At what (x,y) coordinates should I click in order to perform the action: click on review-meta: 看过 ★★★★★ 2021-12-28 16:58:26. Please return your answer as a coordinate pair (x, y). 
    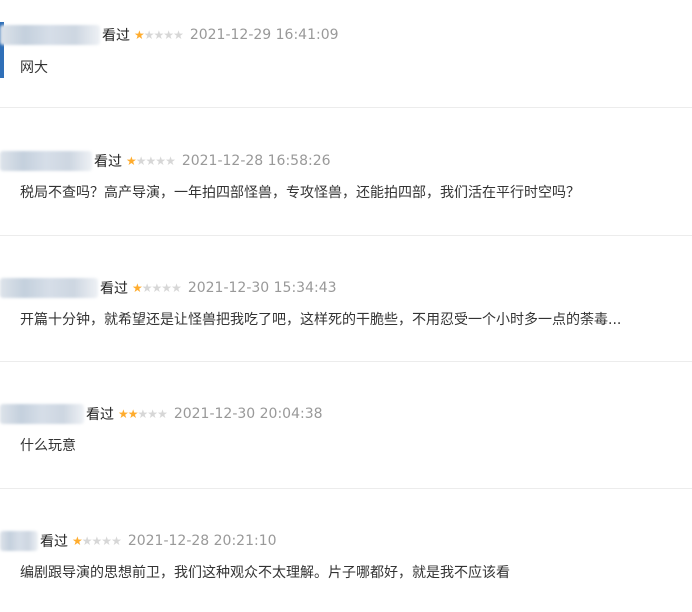
    Looking at the image, I should click on (165, 161).